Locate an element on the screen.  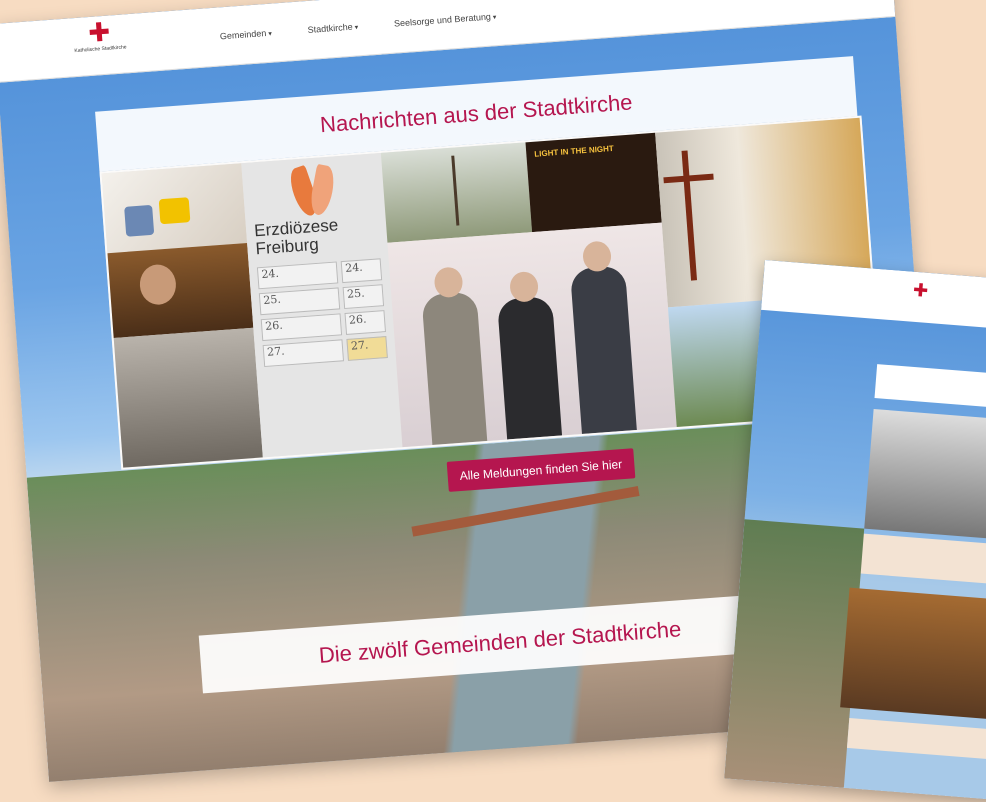
site-logo: ✚ Katholische Stadtkirche is located at coordinates (100, 44).